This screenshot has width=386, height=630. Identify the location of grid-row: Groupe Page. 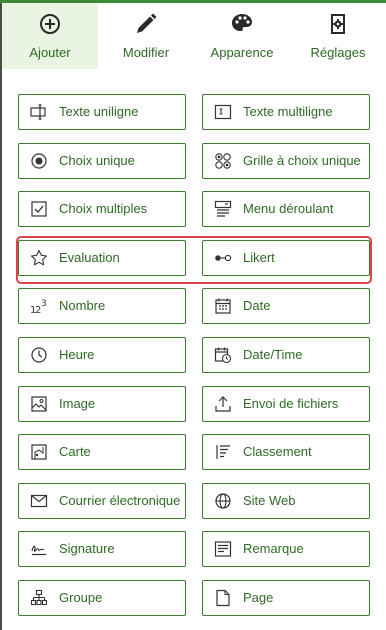
(194, 597).